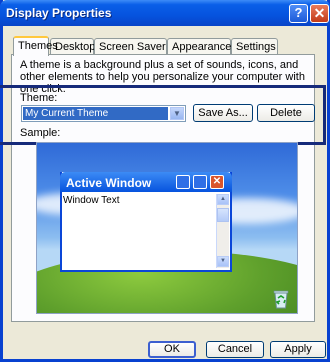 The width and height of the screenshot is (330, 362). What do you see at coordinates (59, 13) in the screenshot?
I see `window-title: Display Properties` at bounding box center [59, 13].